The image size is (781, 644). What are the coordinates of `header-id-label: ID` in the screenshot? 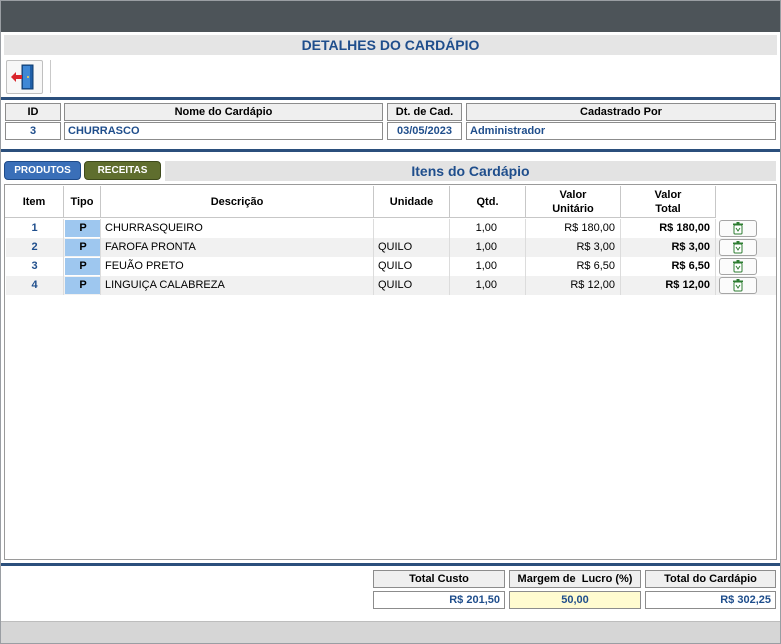 It's located at (33, 112).